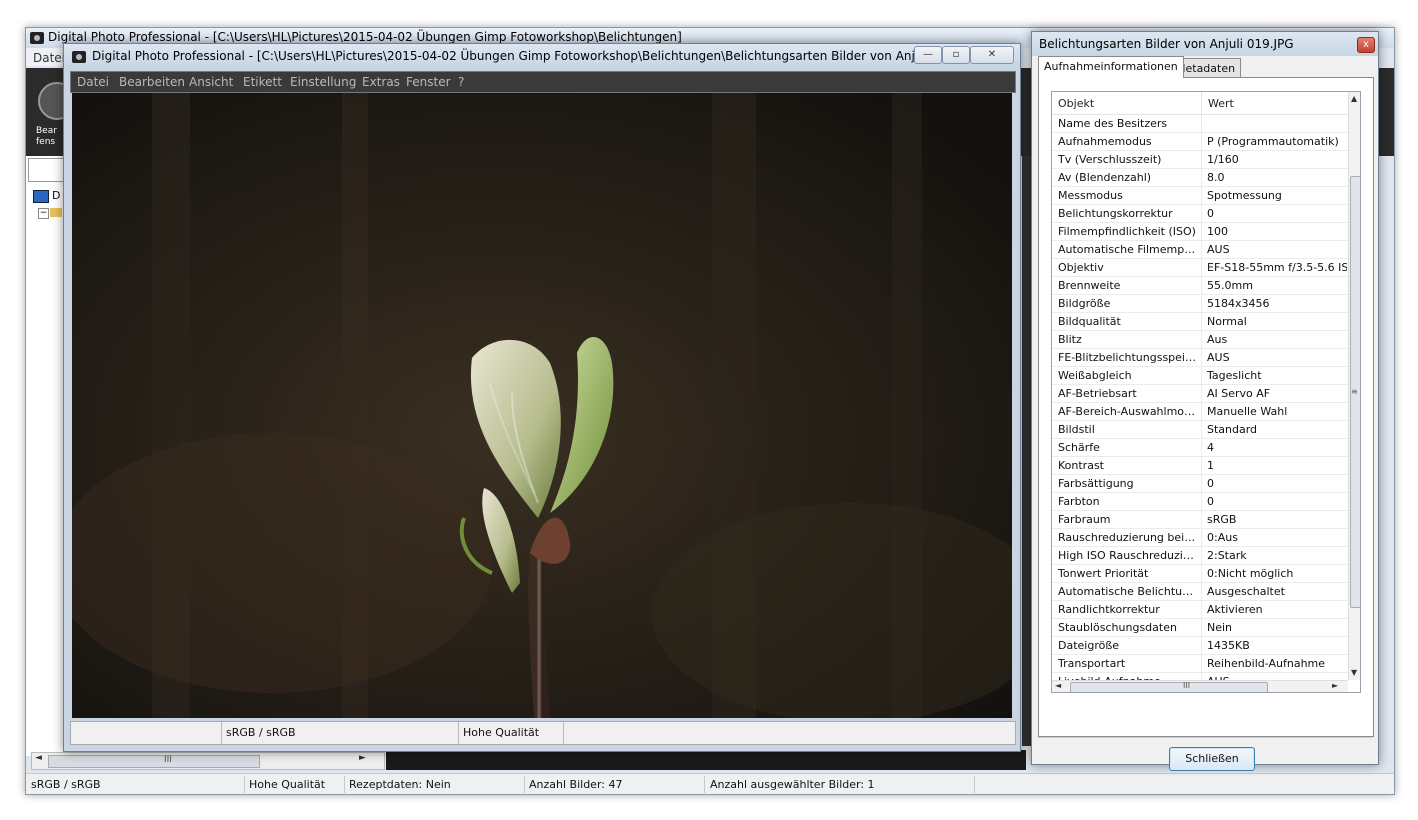  Describe the element at coordinates (323, 82) in the screenshot. I see `menu-einstellung: Einstellung` at that location.